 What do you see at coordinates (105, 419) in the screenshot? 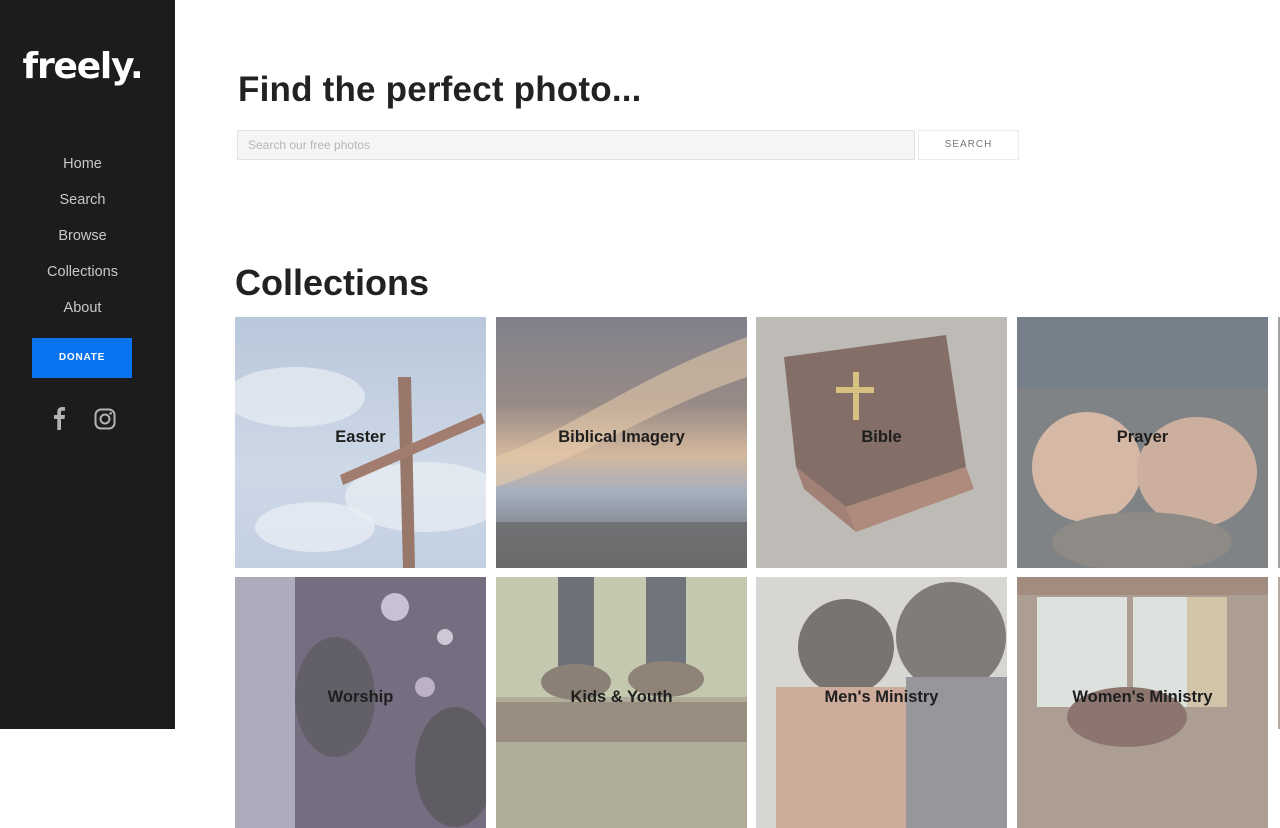
I see `instagram-icon` at bounding box center [105, 419].